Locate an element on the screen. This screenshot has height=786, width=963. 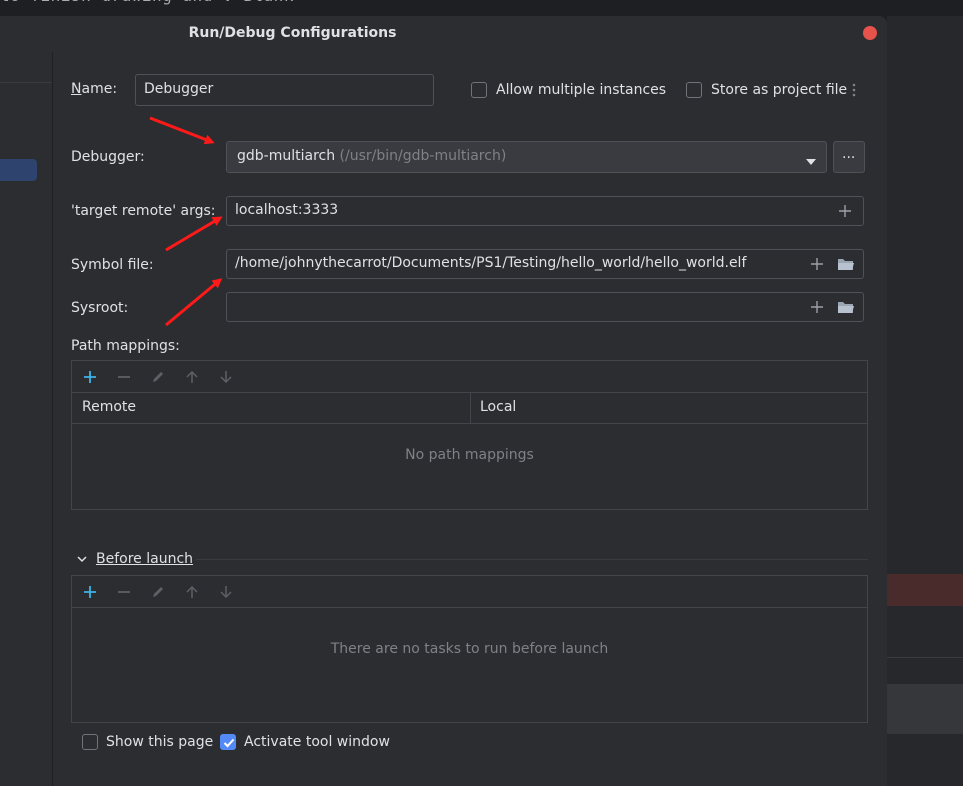
checkmark-icon is located at coordinates (229, 743).